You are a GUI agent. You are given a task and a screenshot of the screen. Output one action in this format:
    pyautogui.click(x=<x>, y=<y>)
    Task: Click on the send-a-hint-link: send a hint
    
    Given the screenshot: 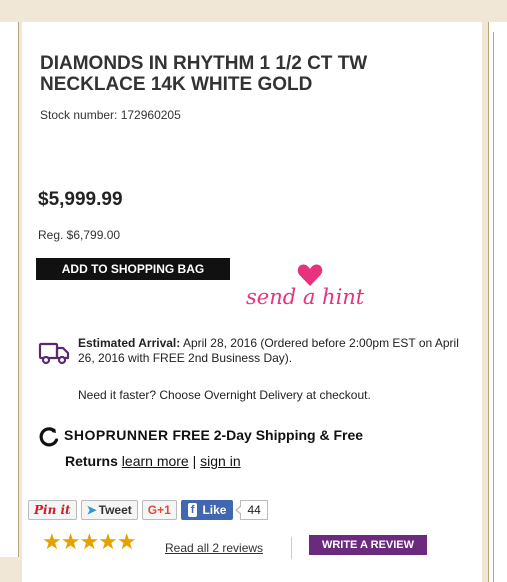 What is the action you would take?
    pyautogui.click(x=305, y=297)
    